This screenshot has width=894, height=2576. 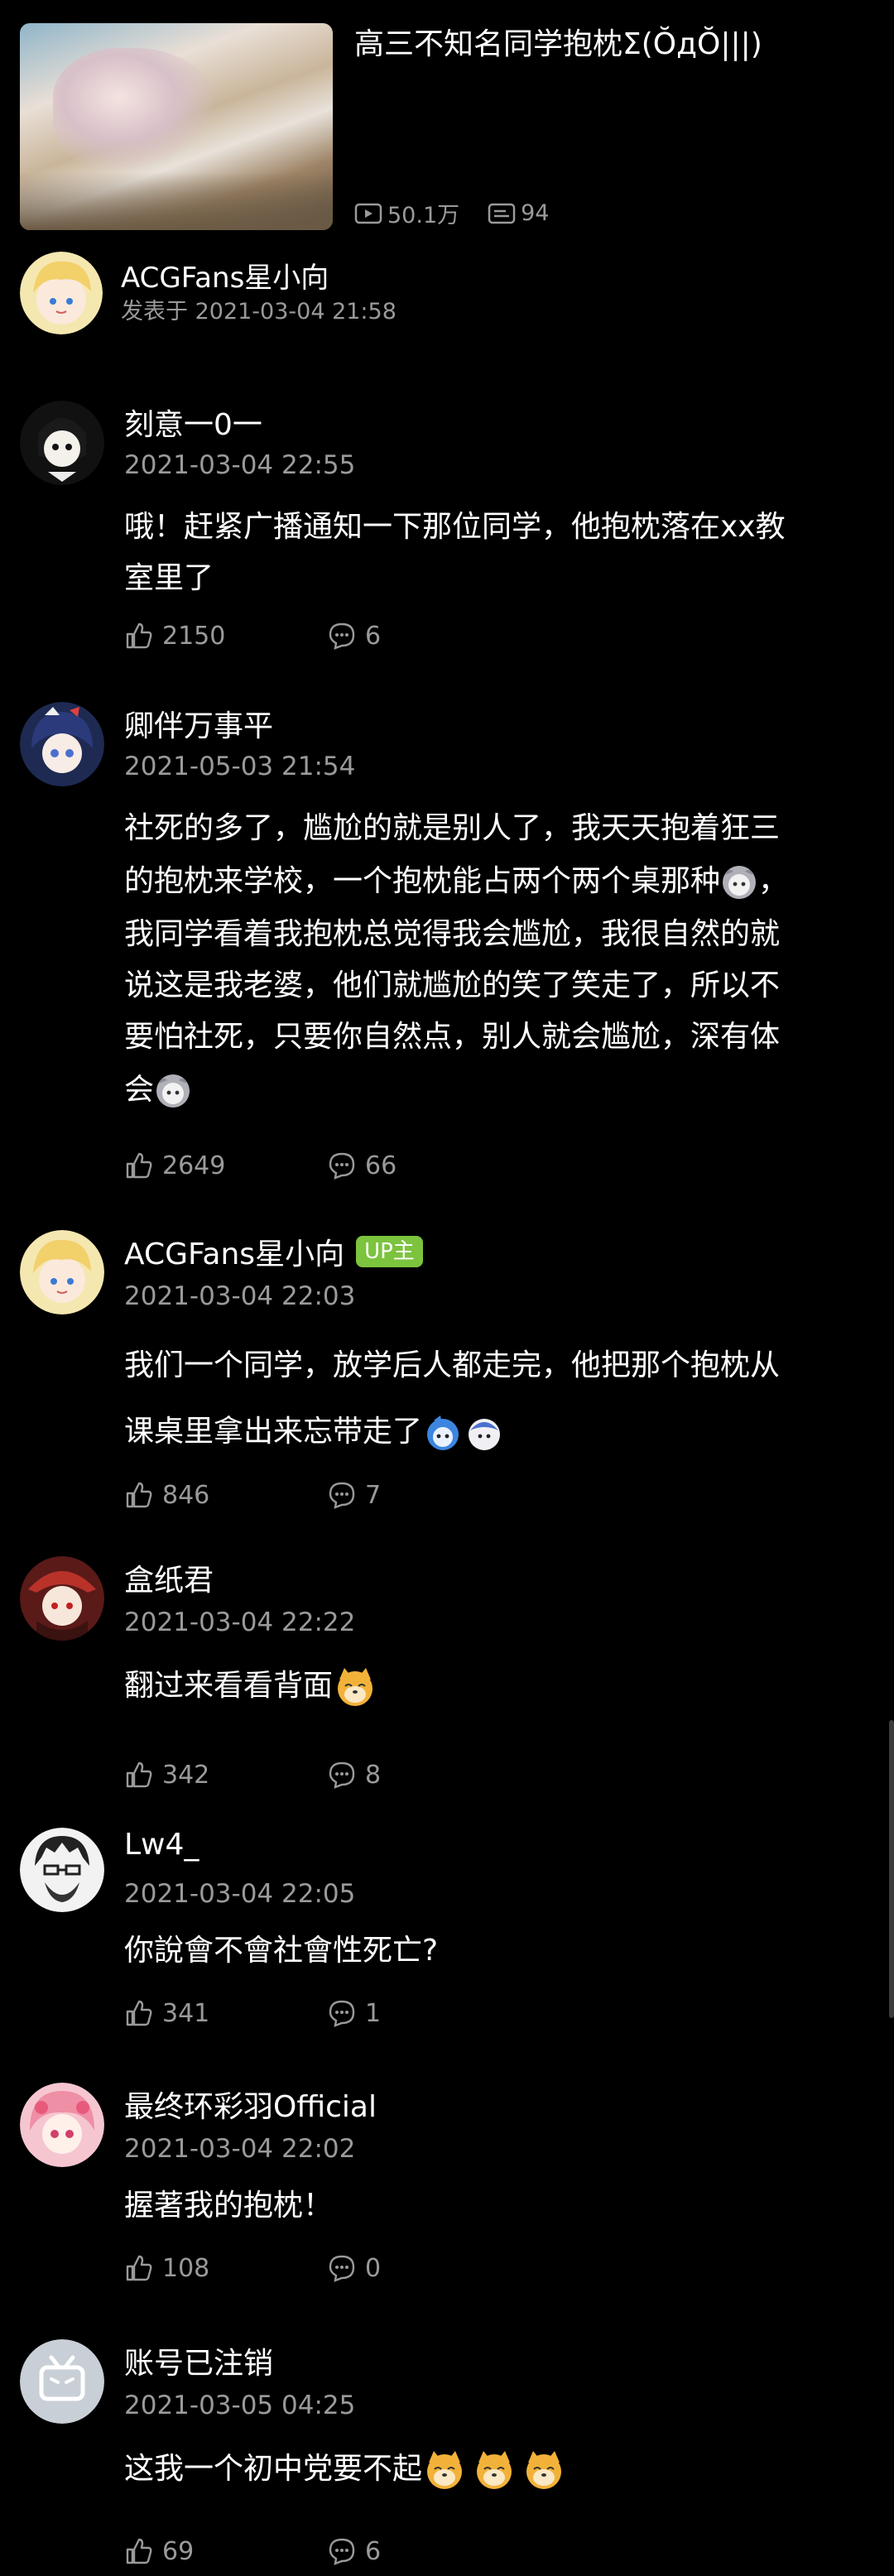 I want to click on comment-line-text: 这我一个初中党要不起, so click(x=273, y=2469).